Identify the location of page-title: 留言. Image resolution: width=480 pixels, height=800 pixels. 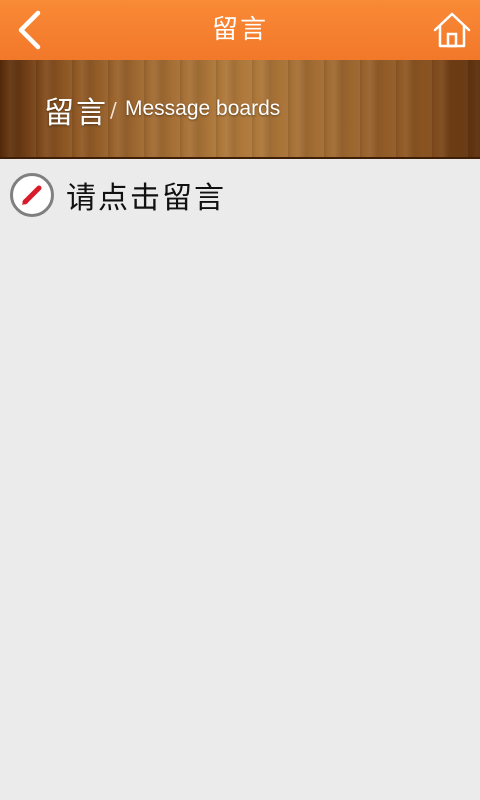
(239, 30).